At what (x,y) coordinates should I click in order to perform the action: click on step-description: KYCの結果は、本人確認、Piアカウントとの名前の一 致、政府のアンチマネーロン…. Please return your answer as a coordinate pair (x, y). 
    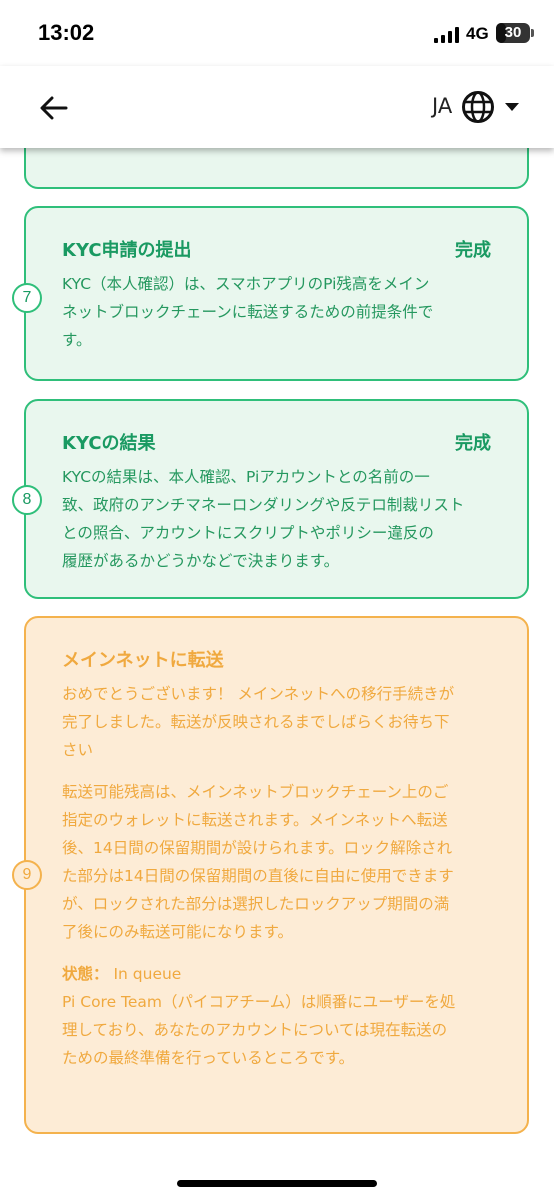
    Looking at the image, I should click on (282, 519).